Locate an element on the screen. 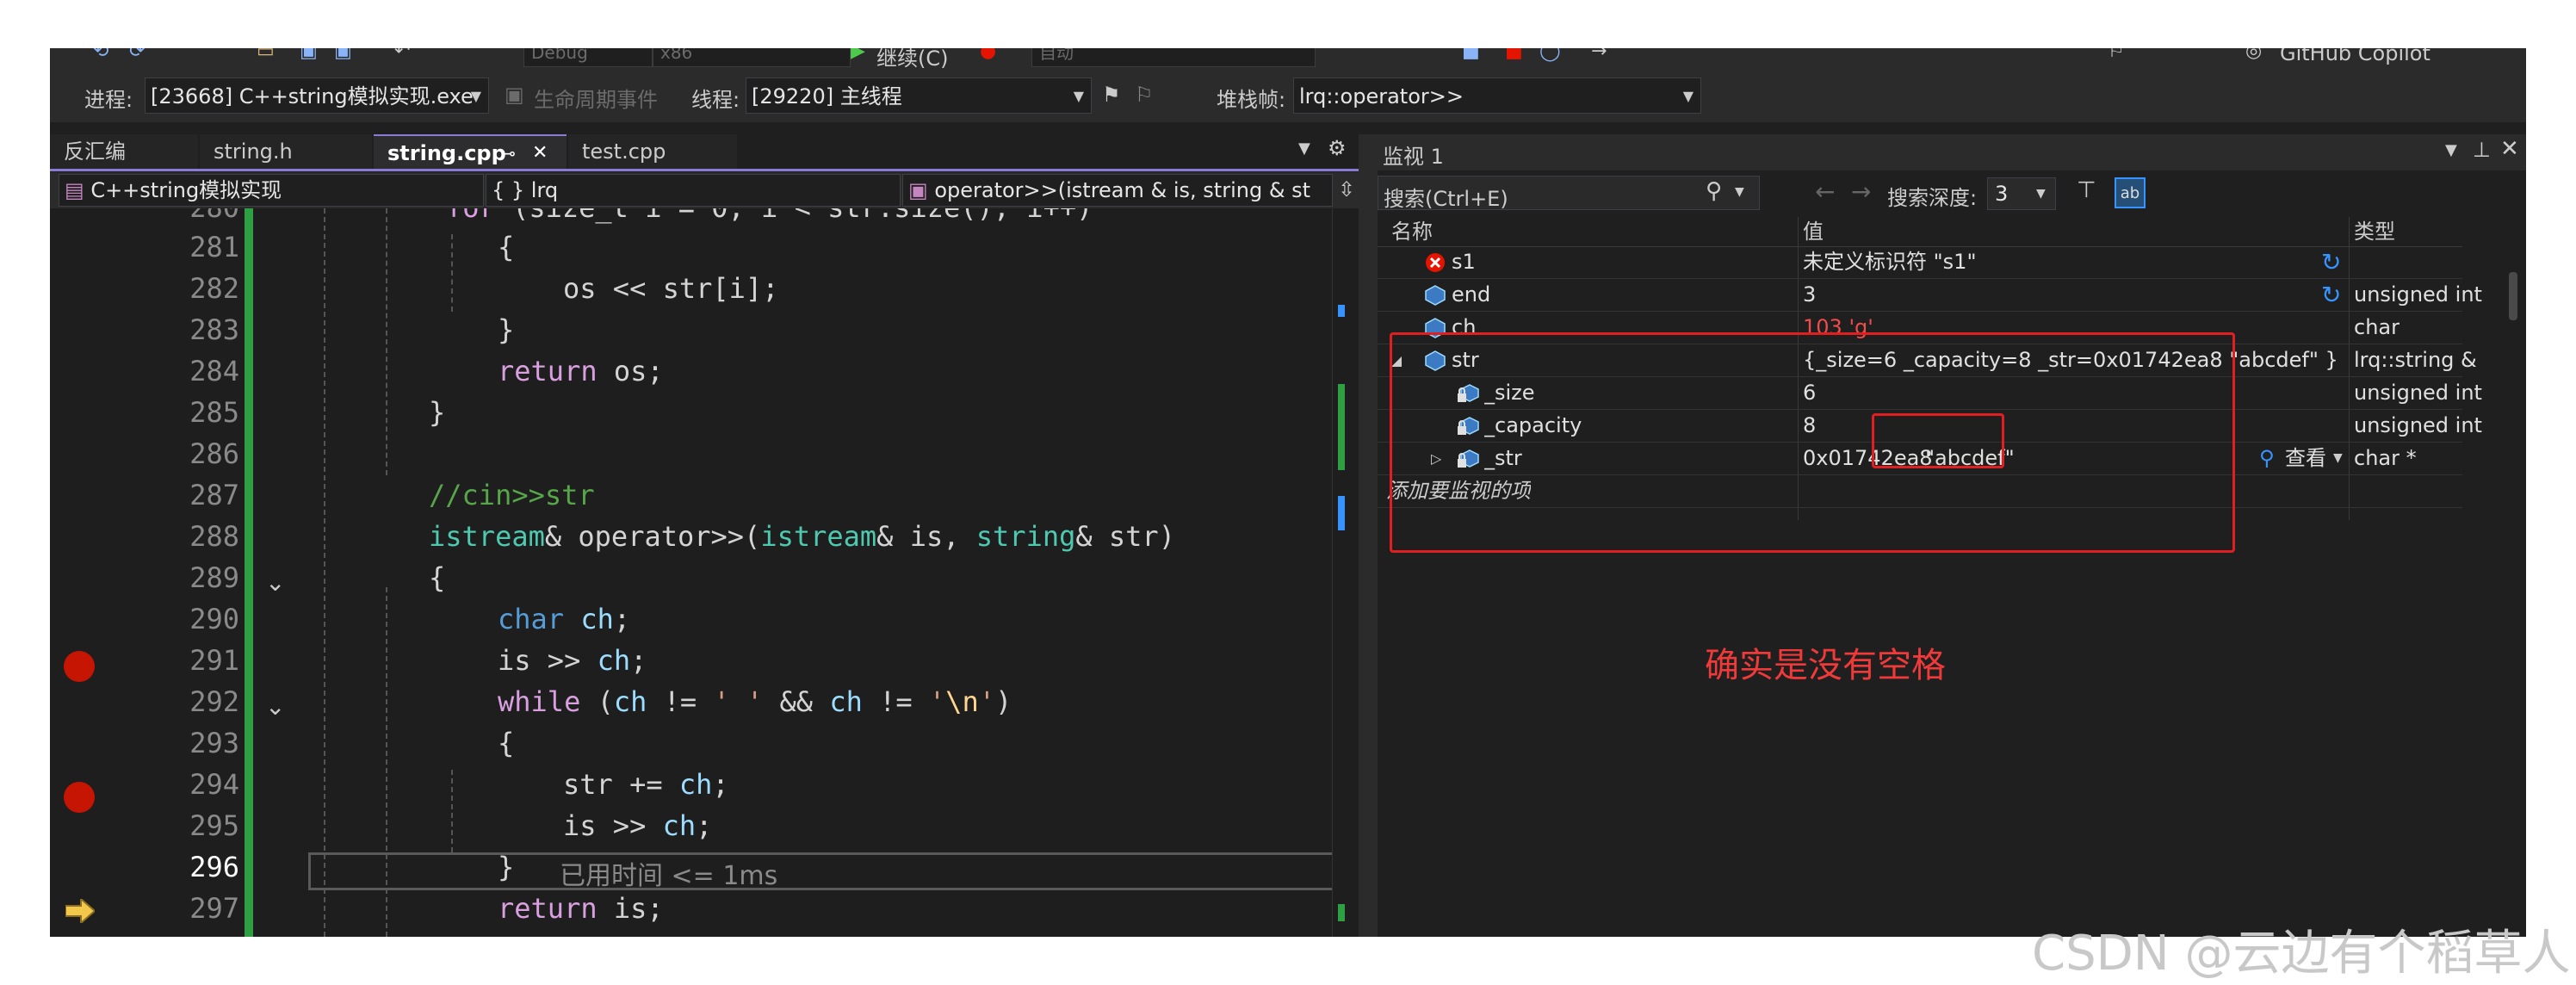  member-combo: ▣ operator>>(istream & is, string & st is located at coordinates (1117, 190).